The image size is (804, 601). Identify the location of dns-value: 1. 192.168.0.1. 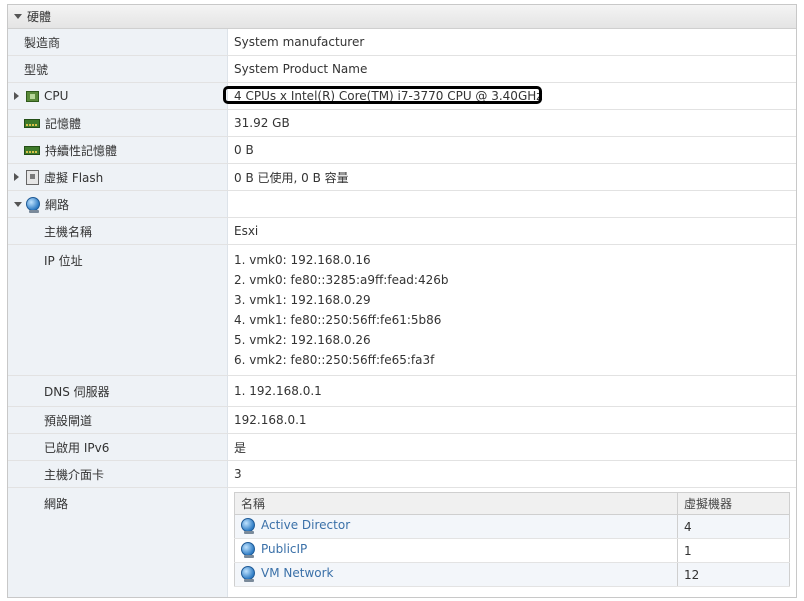
(278, 391).